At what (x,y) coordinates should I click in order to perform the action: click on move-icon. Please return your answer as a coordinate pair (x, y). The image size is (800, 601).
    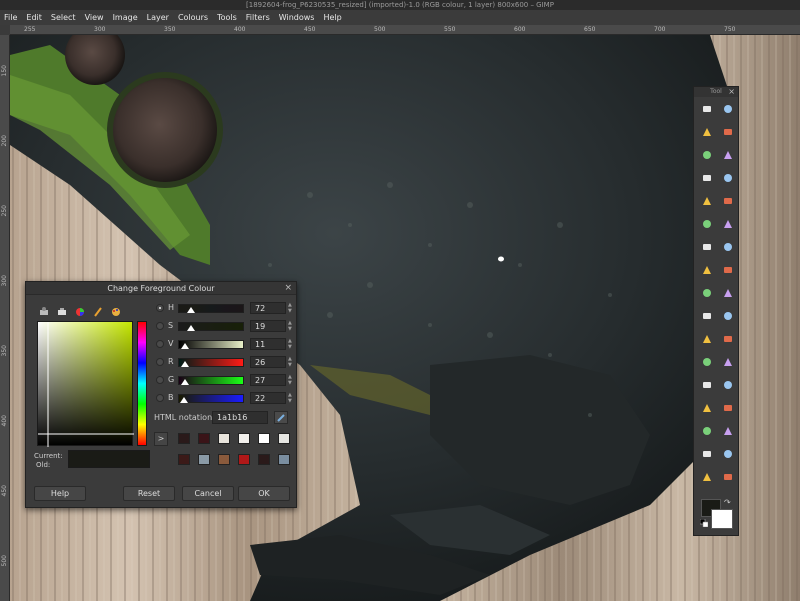
    Looking at the image, I should click on (728, 224).